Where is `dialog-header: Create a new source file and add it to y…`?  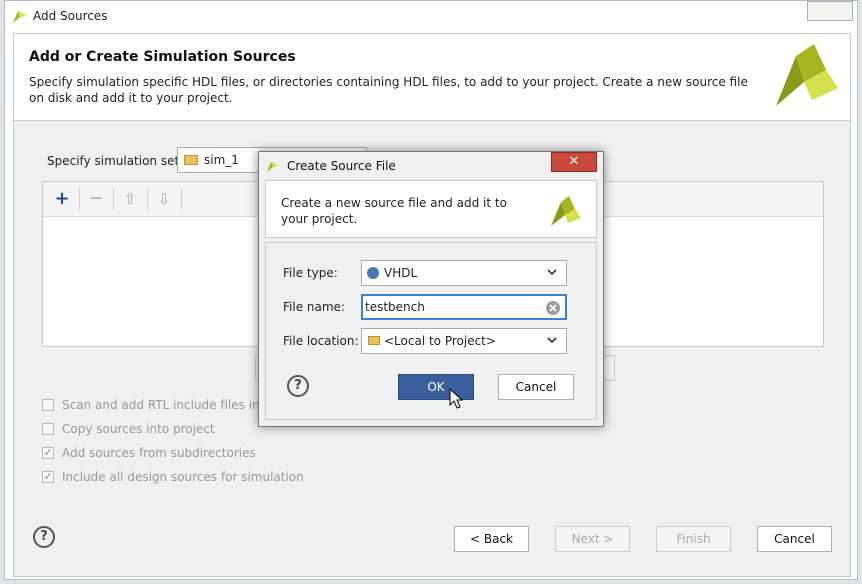
dialog-header: Create a new source file and add it to y… is located at coordinates (431, 209).